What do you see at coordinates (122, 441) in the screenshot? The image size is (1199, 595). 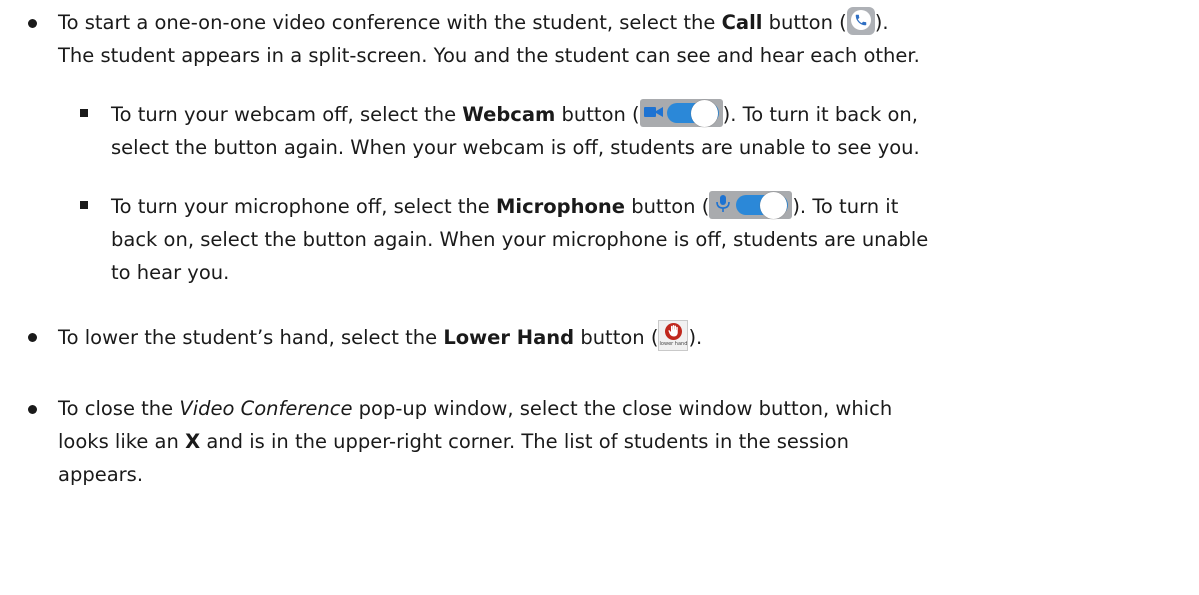 I see `text-segment: looks like an` at bounding box center [122, 441].